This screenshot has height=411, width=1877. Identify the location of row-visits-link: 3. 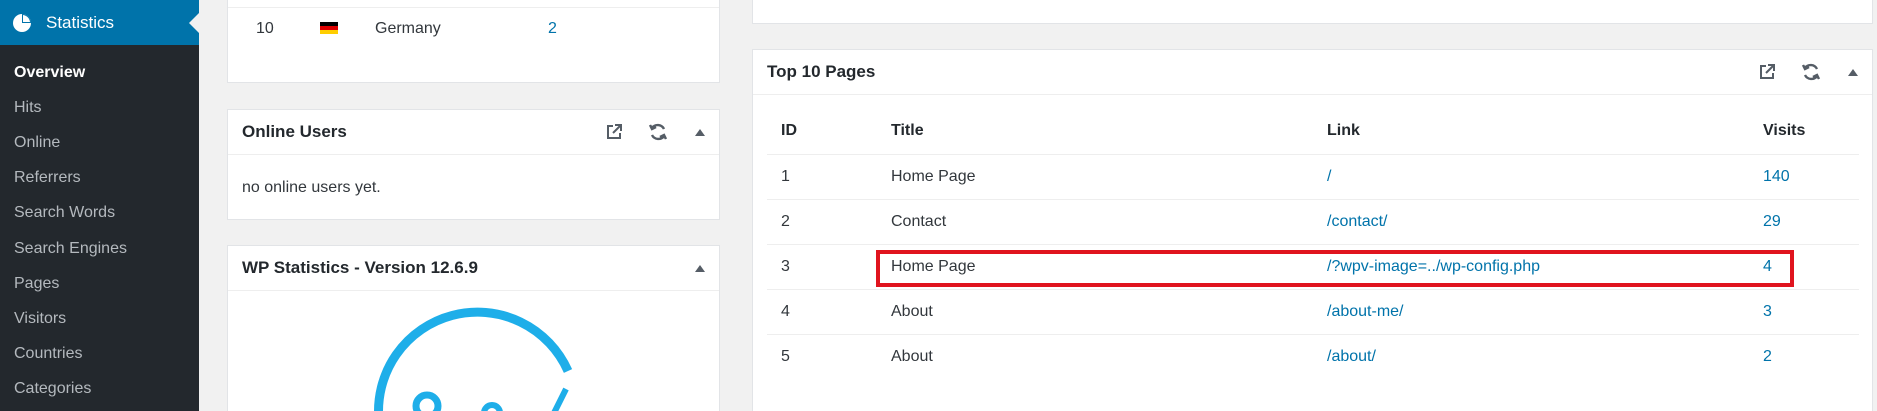
(1767, 312).